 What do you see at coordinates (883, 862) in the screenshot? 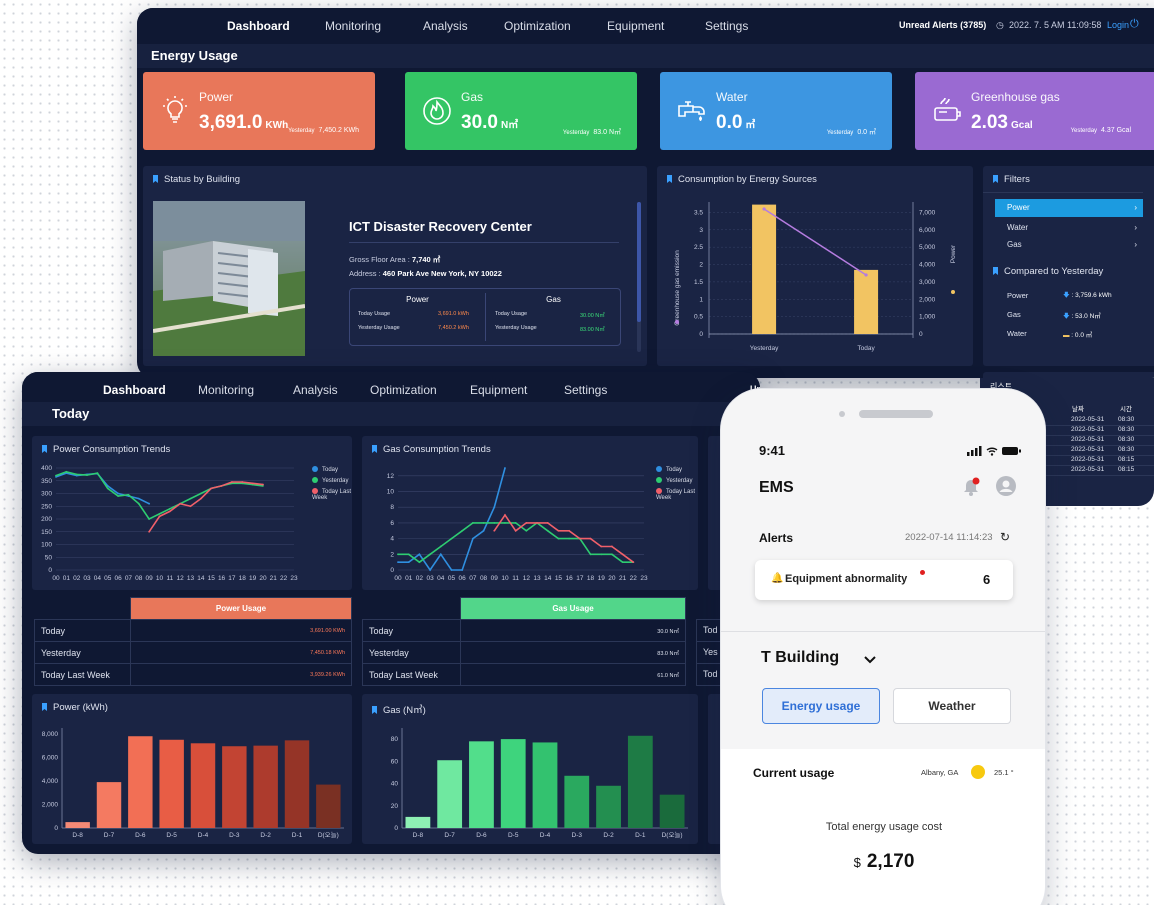
I see `total-cost: $2,170` at bounding box center [883, 862].